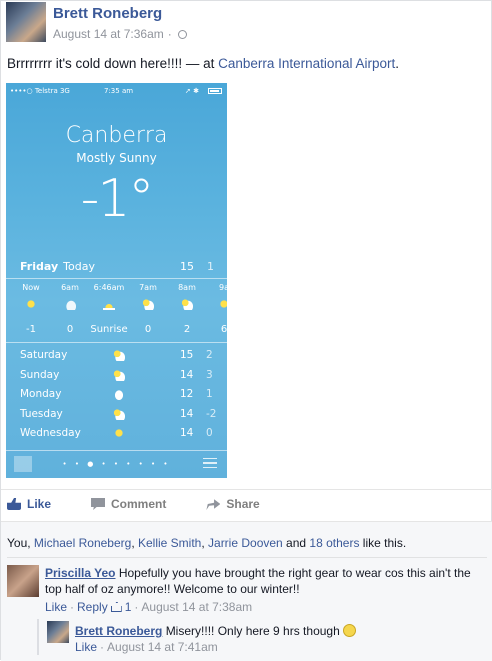  What do you see at coordinates (26, 22) in the screenshot?
I see `author-avatar` at bounding box center [26, 22].